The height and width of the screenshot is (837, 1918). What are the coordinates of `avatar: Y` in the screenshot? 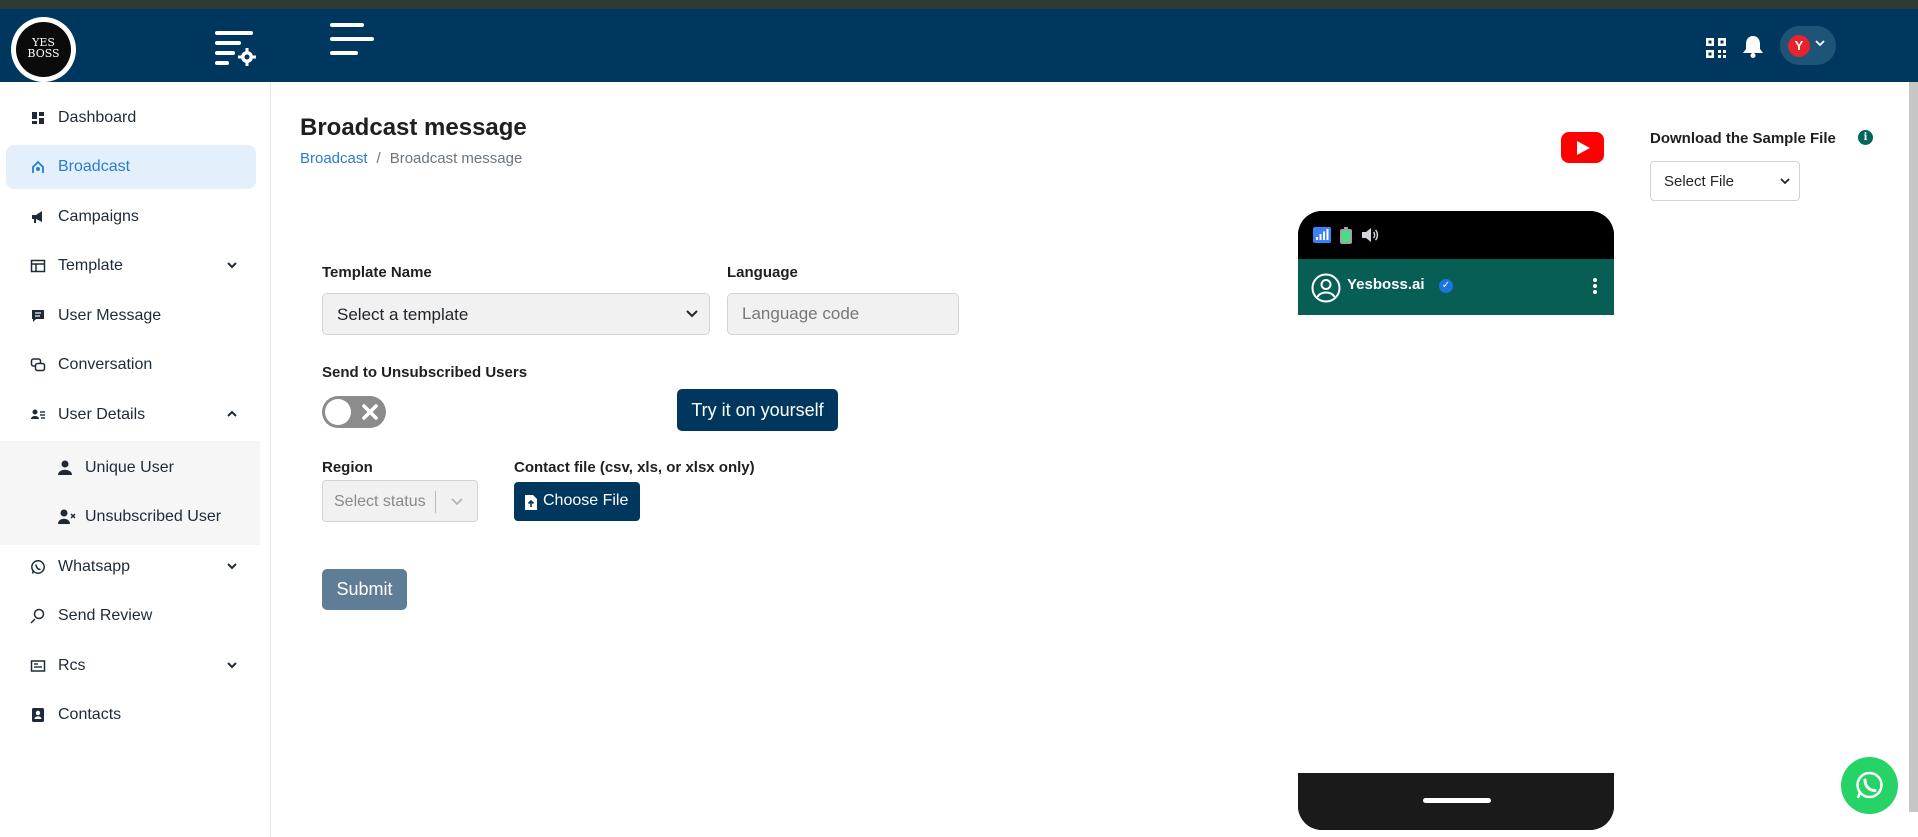 It's located at (1799, 46).